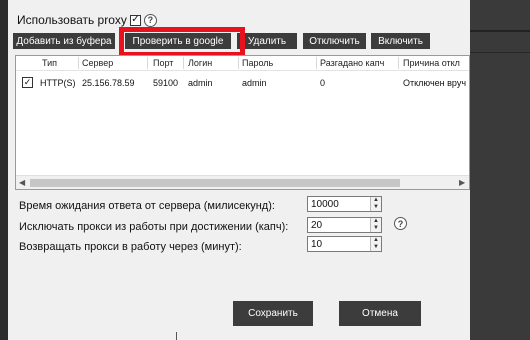 The height and width of the screenshot is (340, 530). Describe the element at coordinates (344, 244) in the screenshot. I see `return-stepper: 10 ▲ ▼` at that location.